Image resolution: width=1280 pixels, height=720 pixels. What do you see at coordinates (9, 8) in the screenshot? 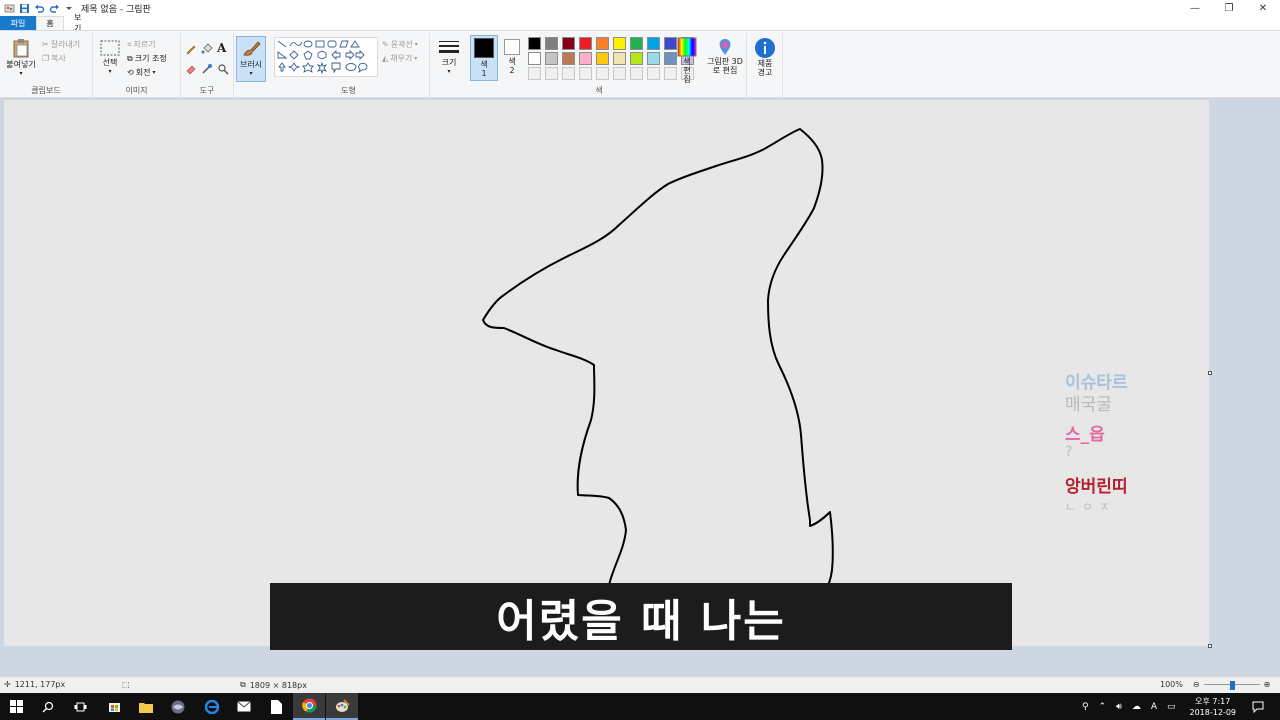
I see `paint-app-icon` at bounding box center [9, 8].